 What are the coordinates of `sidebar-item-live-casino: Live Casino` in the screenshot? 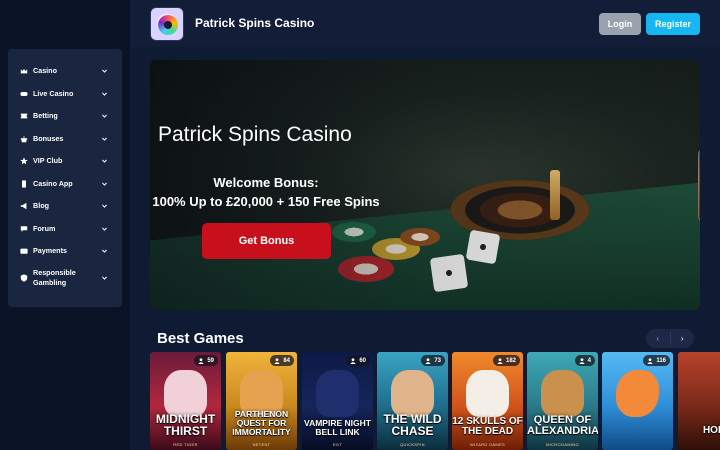 It's located at (65, 94).